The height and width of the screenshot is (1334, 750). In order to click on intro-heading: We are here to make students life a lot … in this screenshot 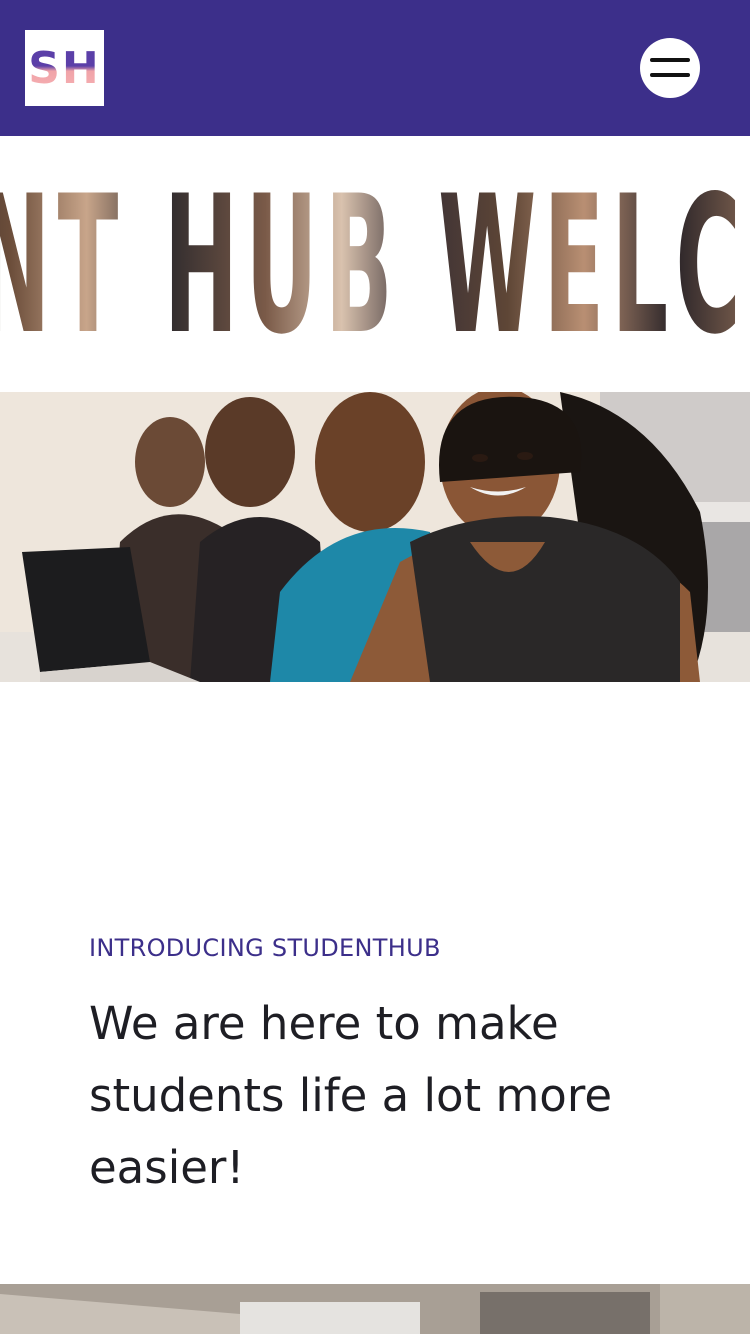, I will do `click(351, 1095)`.